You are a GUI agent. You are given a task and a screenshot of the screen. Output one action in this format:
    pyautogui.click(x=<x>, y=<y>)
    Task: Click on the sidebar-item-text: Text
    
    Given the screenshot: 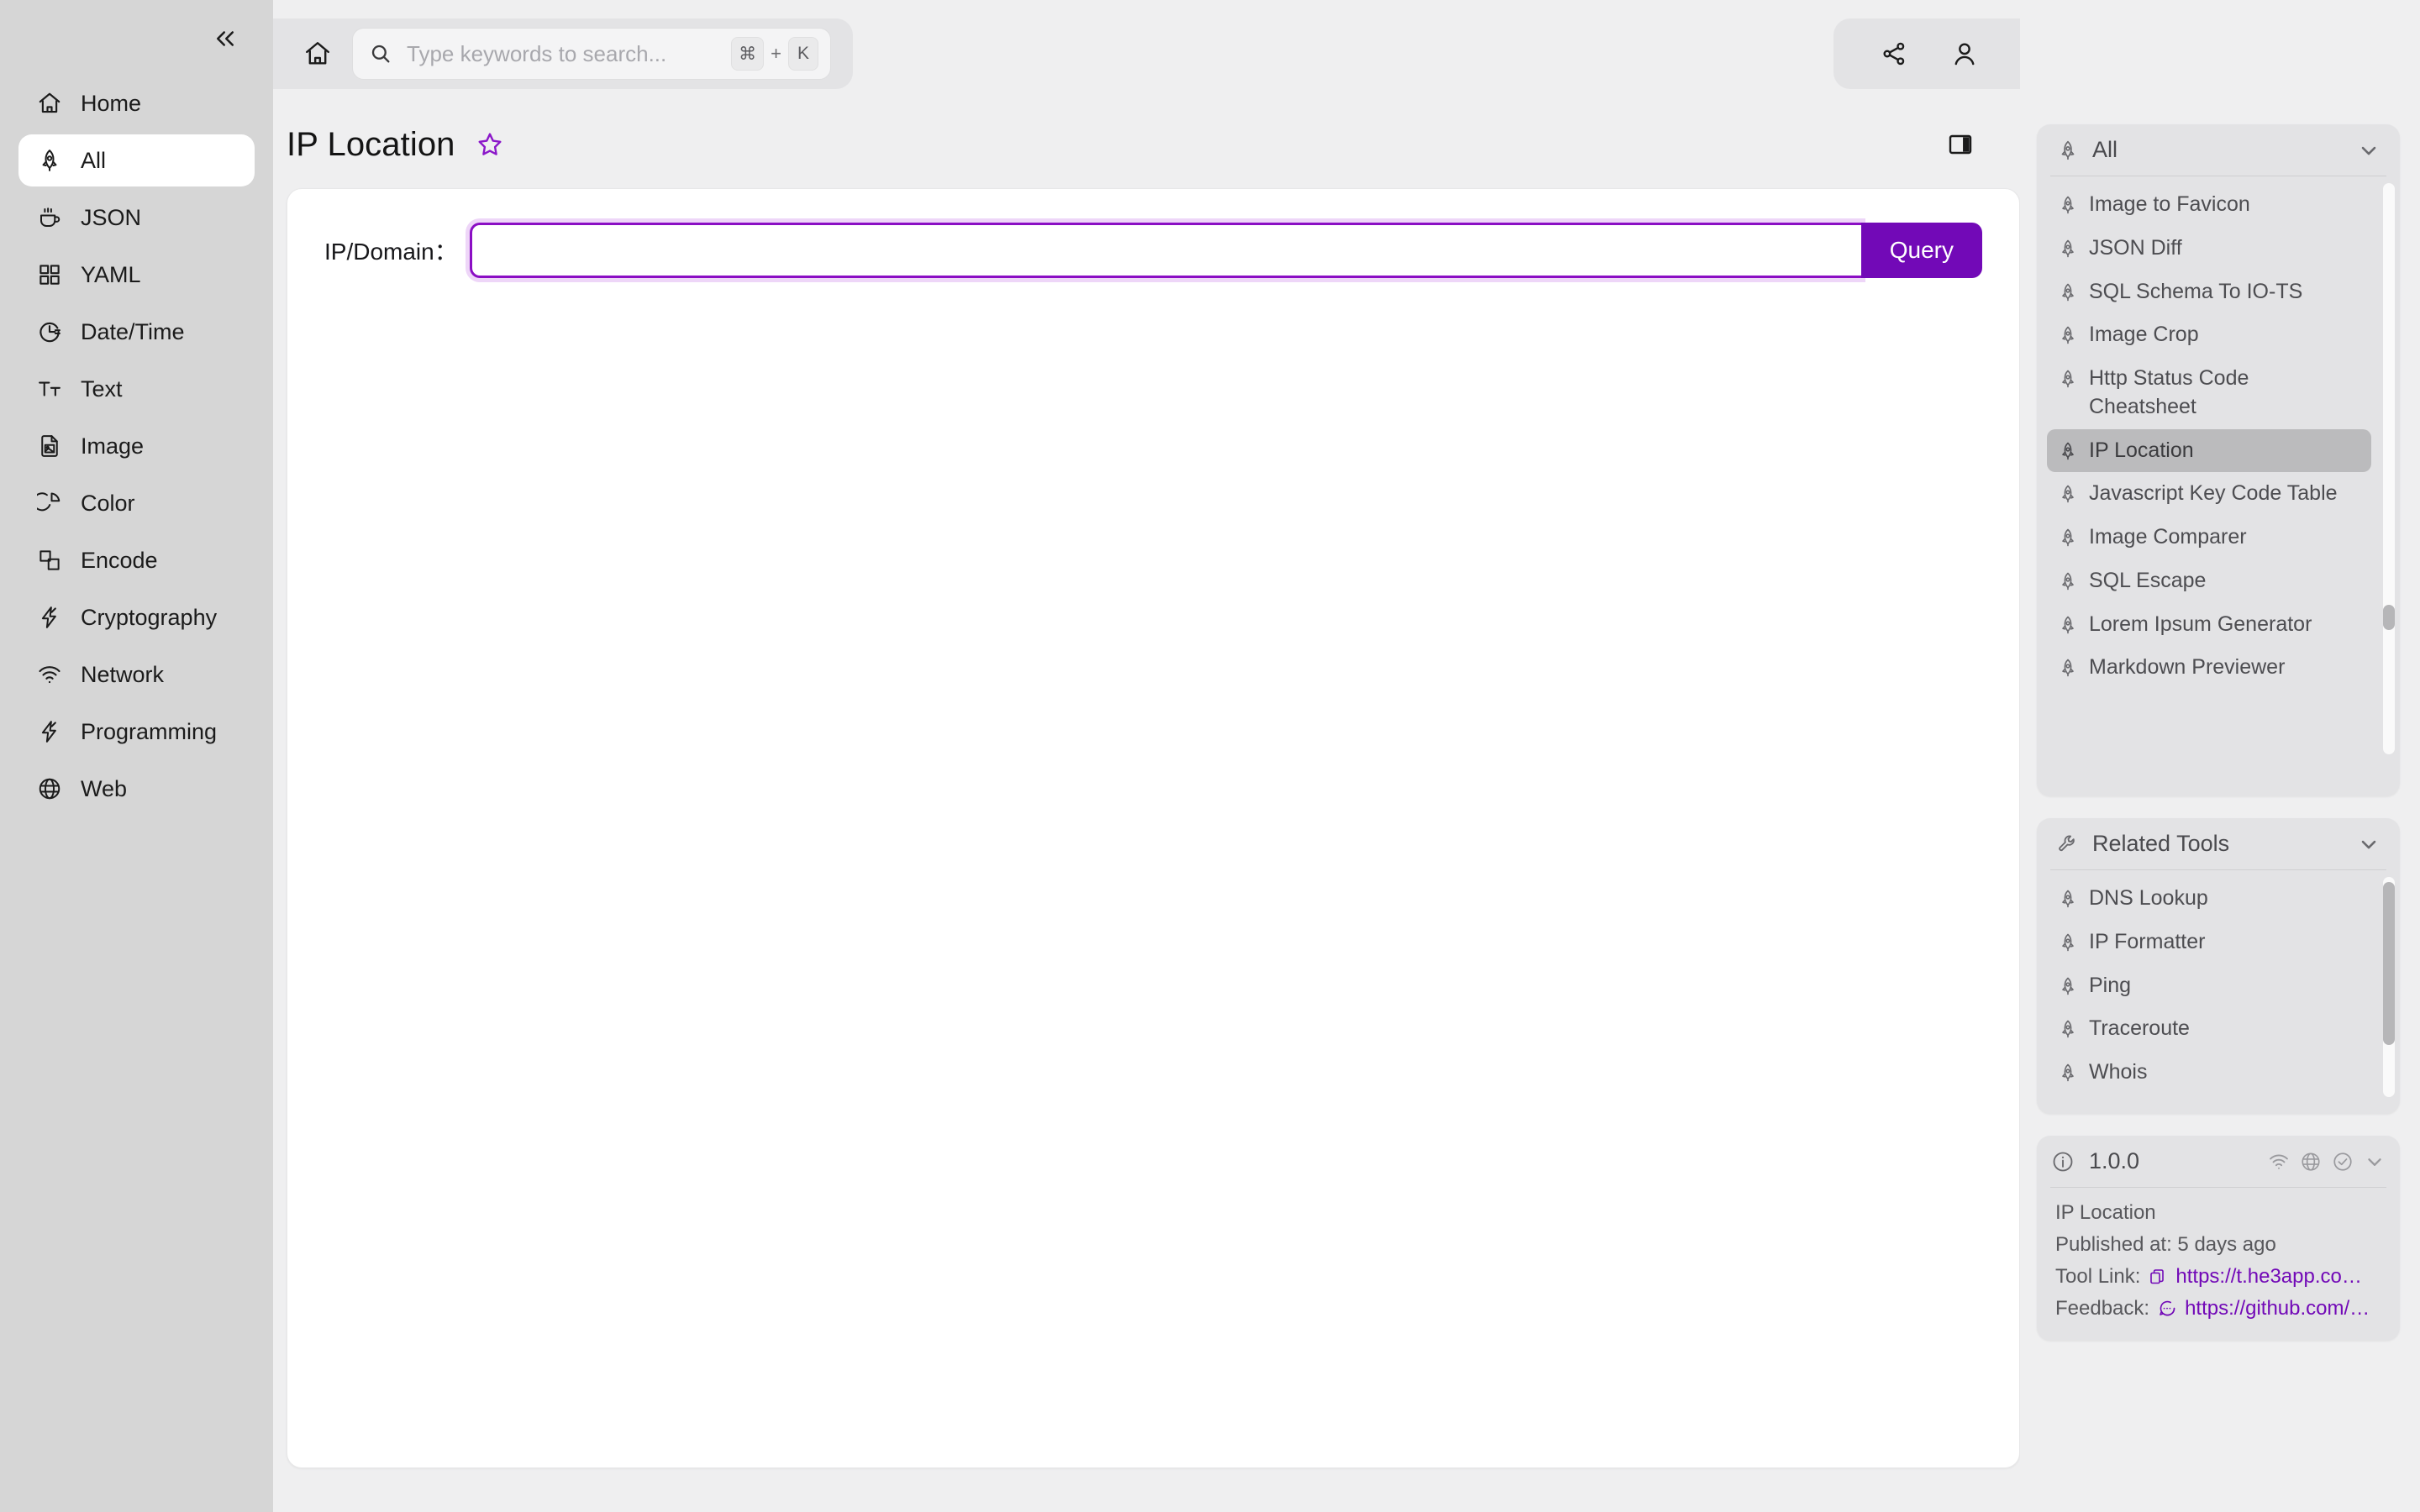 What is the action you would take?
    pyautogui.click(x=136, y=389)
    